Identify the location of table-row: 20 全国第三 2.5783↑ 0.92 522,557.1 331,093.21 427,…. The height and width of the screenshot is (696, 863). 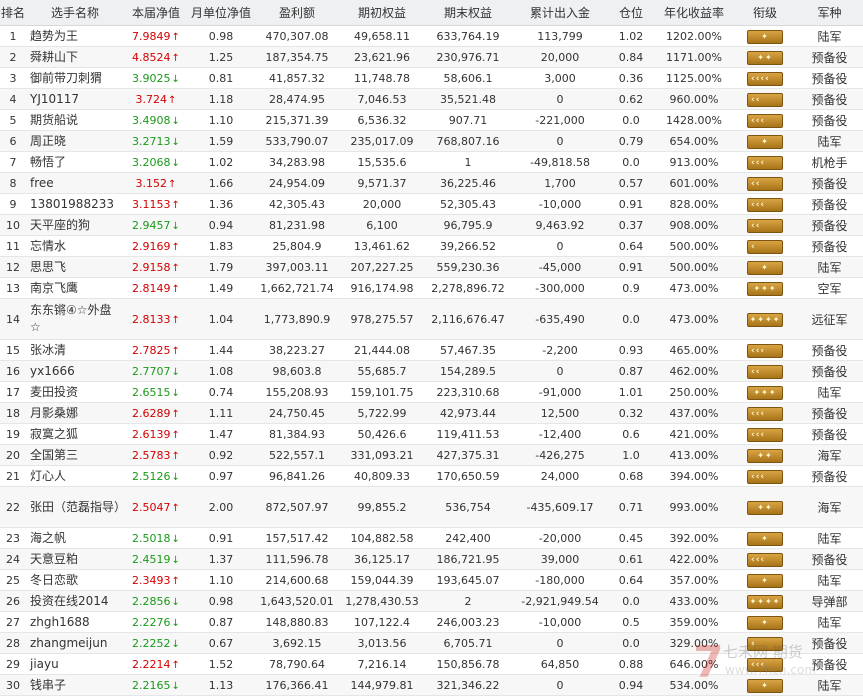
(431, 455).